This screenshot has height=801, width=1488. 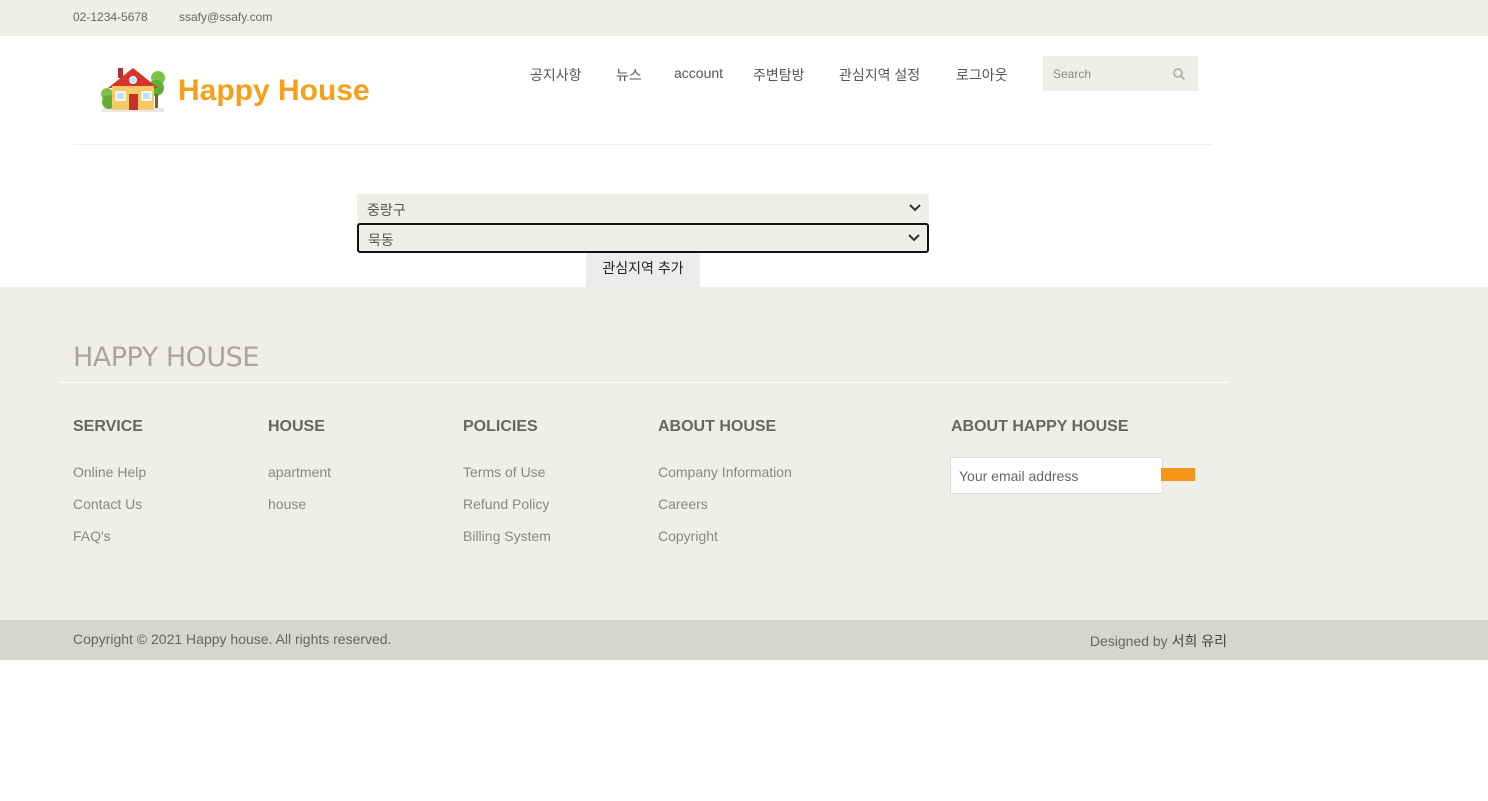 I want to click on footer-link-contact-us: Contact Us, so click(x=107, y=504).